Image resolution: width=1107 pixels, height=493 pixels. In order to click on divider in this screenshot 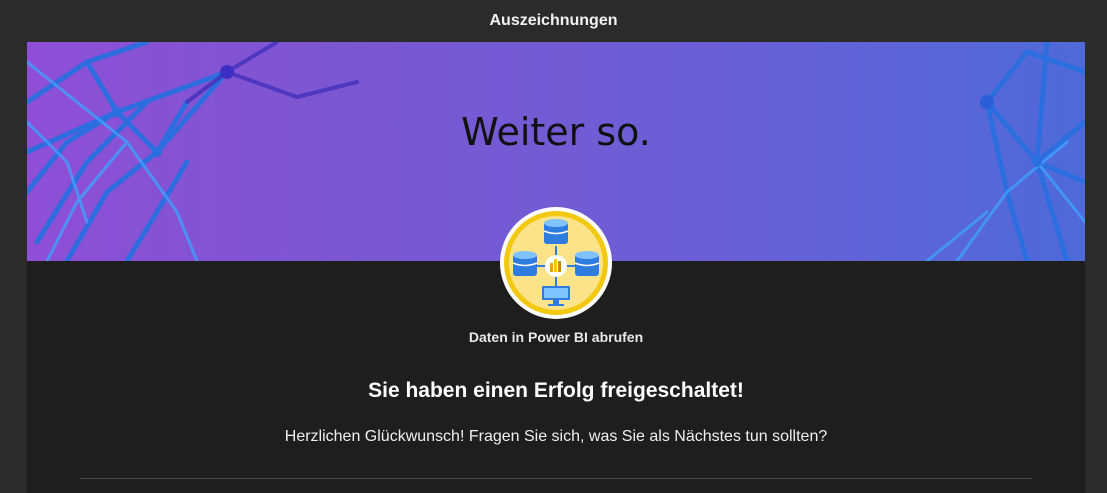, I will do `click(556, 478)`.